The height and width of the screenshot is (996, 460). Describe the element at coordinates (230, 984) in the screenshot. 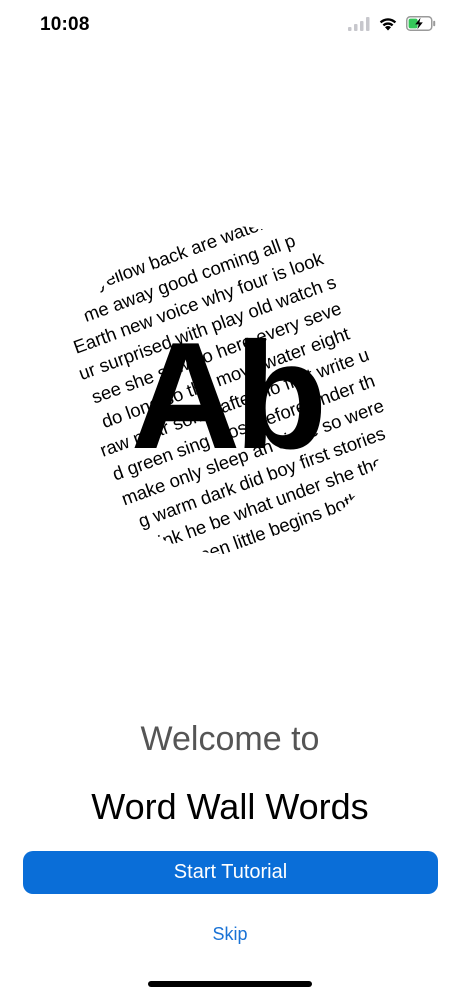

I see `home-indicator` at that location.